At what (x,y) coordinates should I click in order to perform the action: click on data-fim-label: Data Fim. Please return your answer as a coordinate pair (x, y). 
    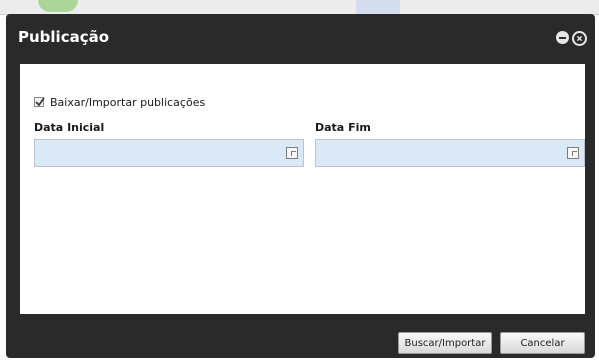
    Looking at the image, I should click on (343, 127).